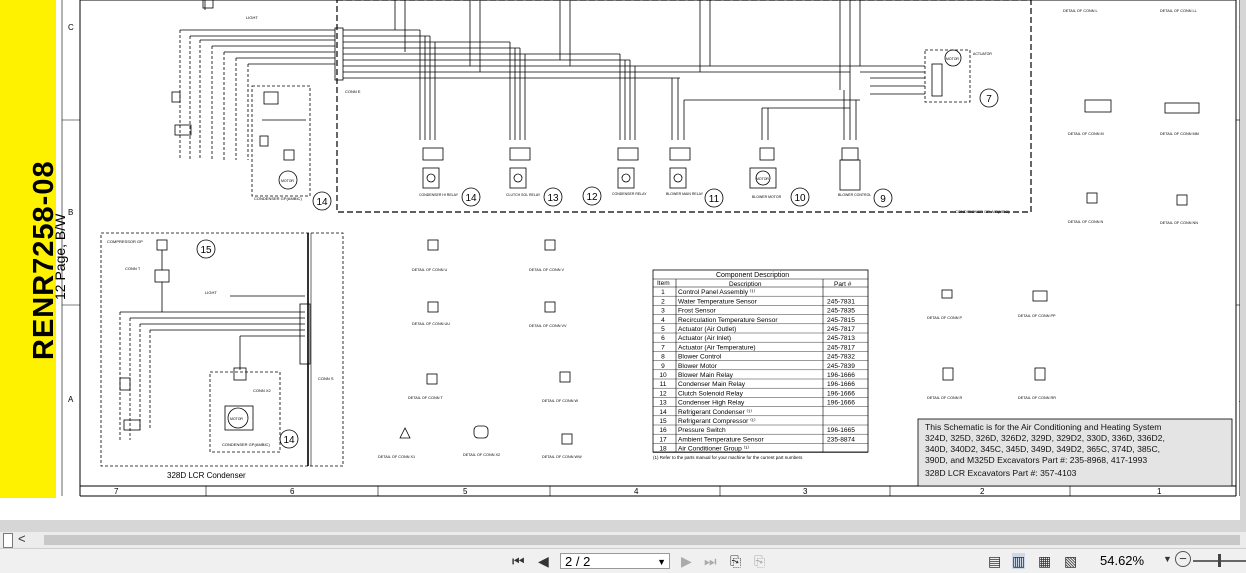 Image resolution: width=1246 pixels, height=573 pixels. I want to click on table-cell: 18, so click(663, 449).